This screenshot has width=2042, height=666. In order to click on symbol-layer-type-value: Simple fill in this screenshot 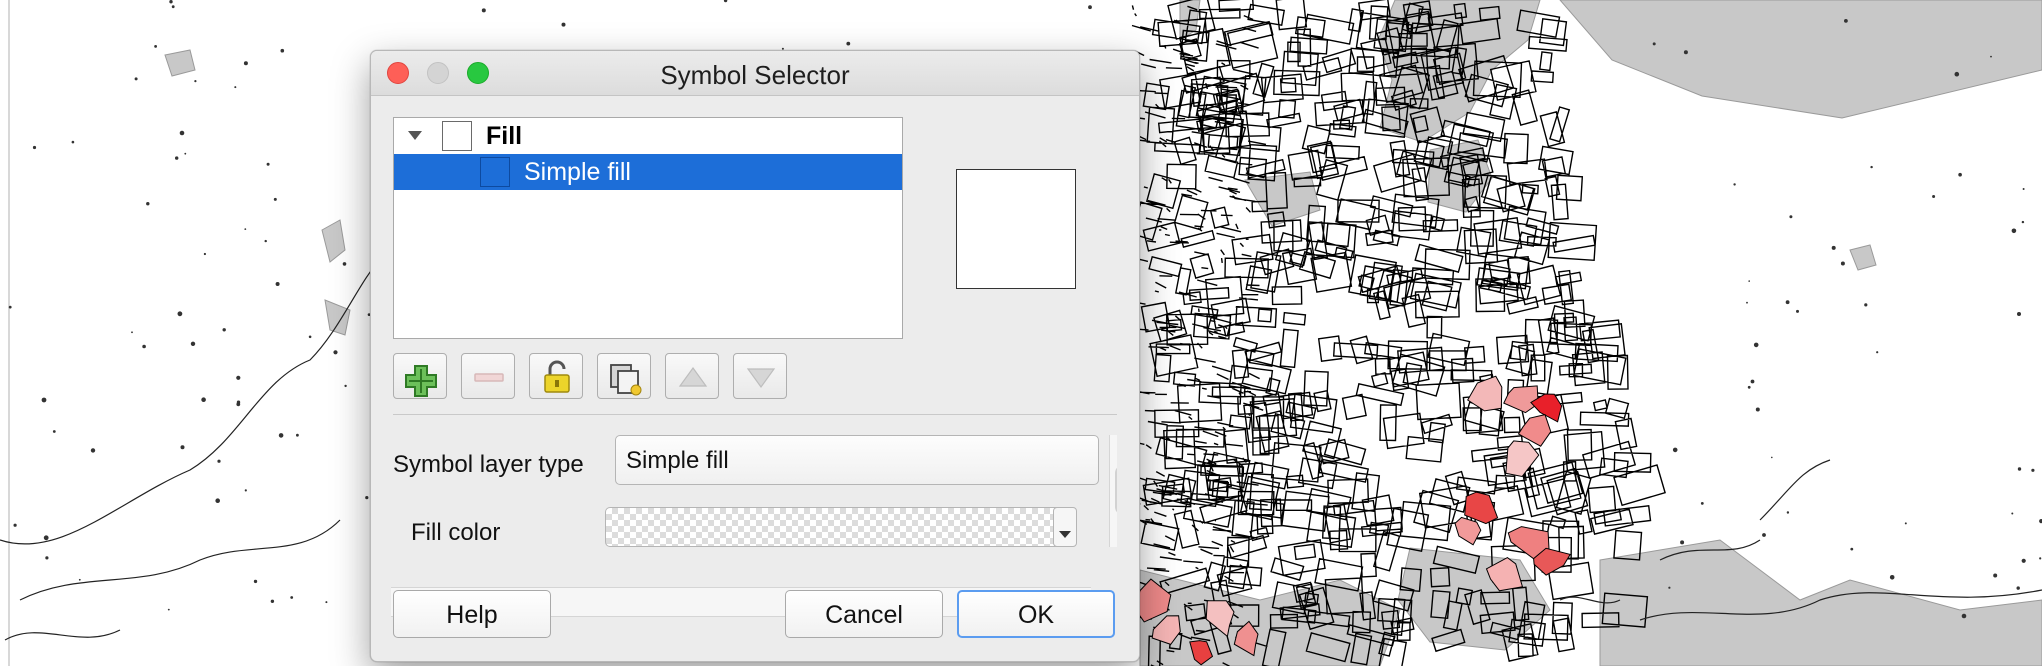, I will do `click(677, 460)`.